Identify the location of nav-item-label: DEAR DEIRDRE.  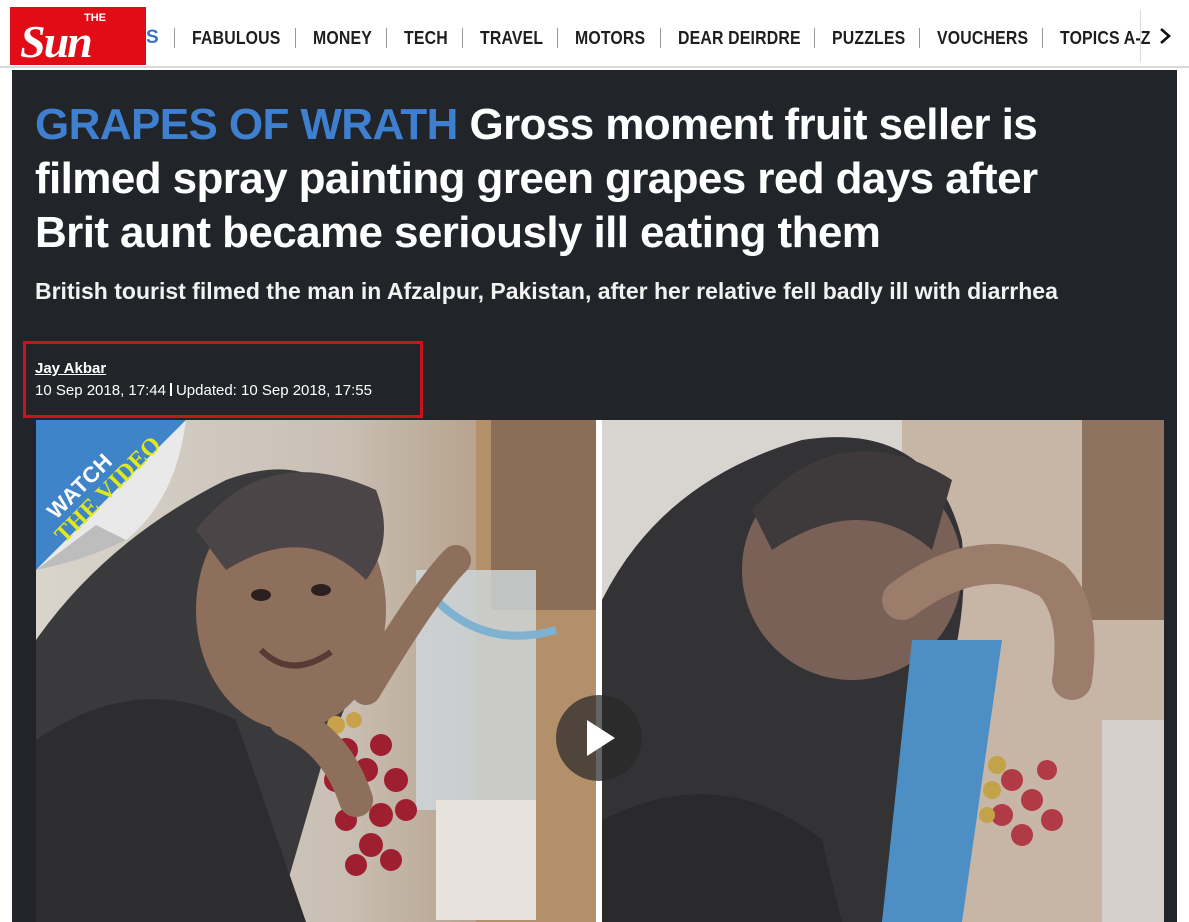
(739, 37).